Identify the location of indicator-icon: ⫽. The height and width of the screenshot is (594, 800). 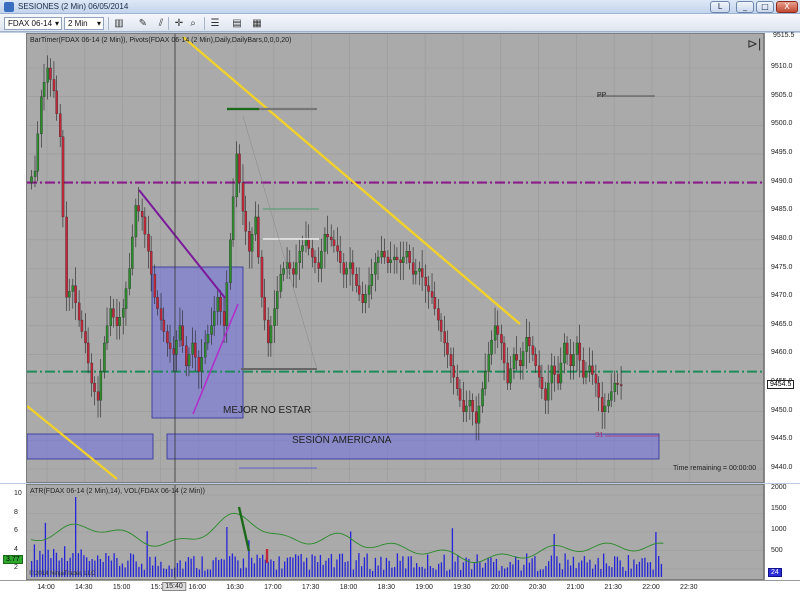
(161, 23).